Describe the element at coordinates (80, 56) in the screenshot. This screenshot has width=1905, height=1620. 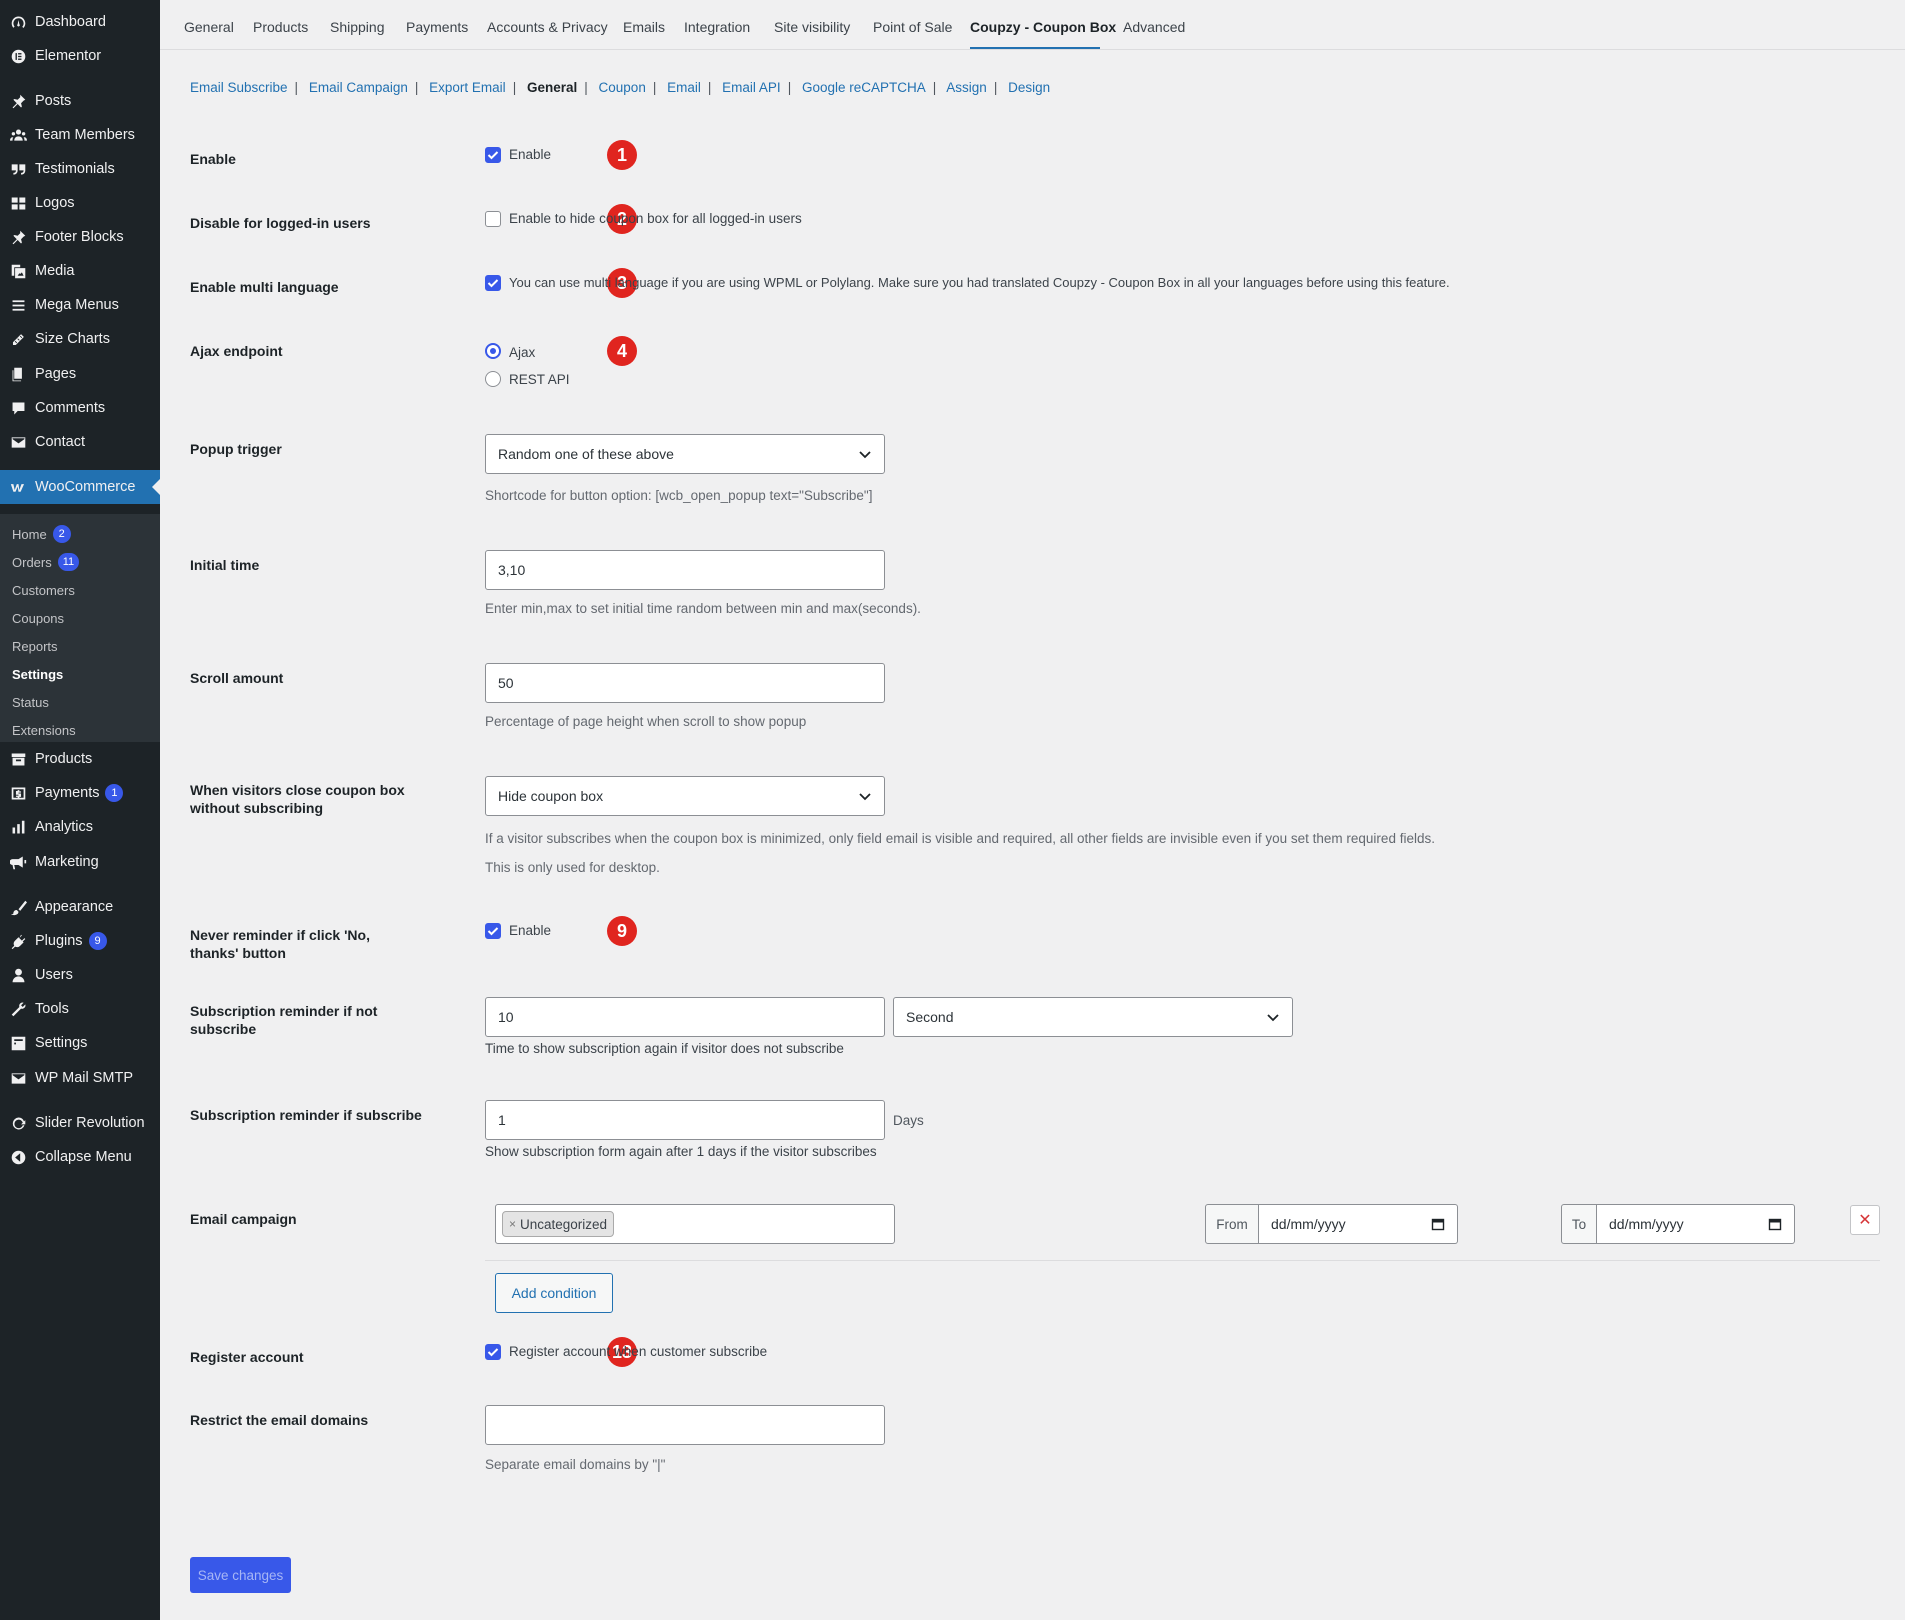
I see `sidebar-item-elementor: Elementor` at that location.